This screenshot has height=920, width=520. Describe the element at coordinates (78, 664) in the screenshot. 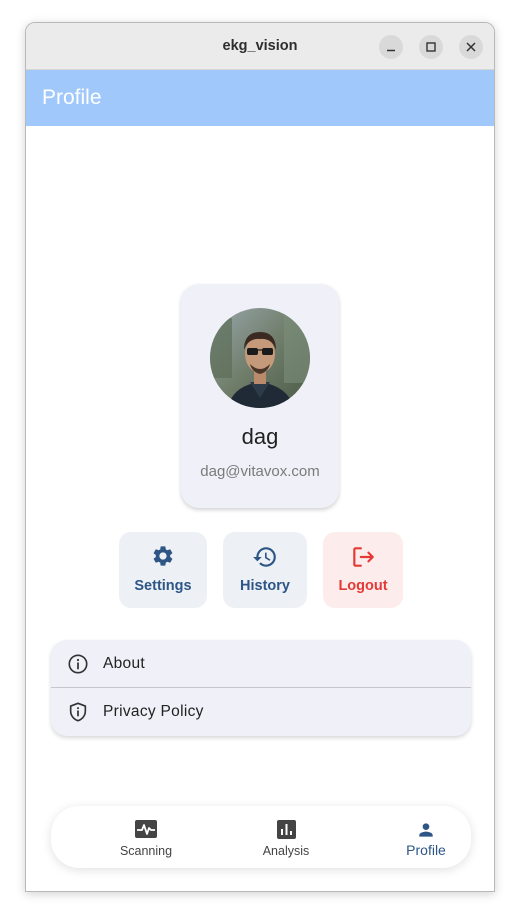

I see `info-icon` at that location.